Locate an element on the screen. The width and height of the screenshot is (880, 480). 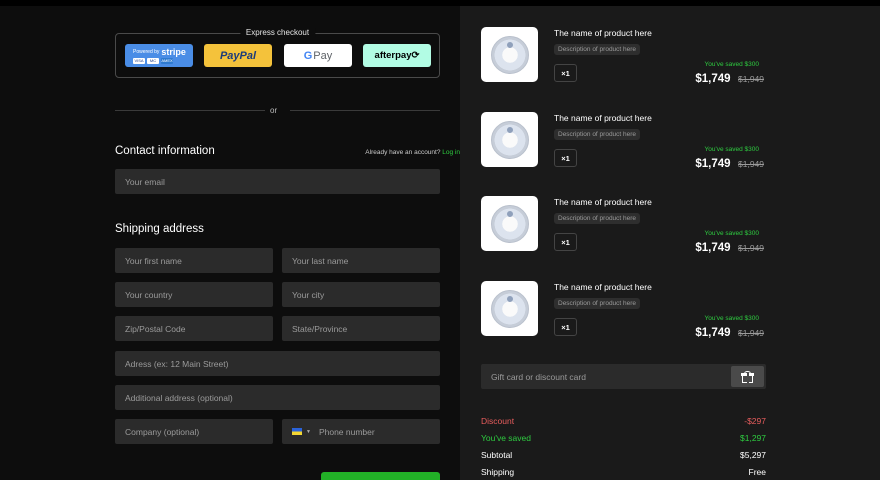
divider-left is located at coordinates (190, 110).